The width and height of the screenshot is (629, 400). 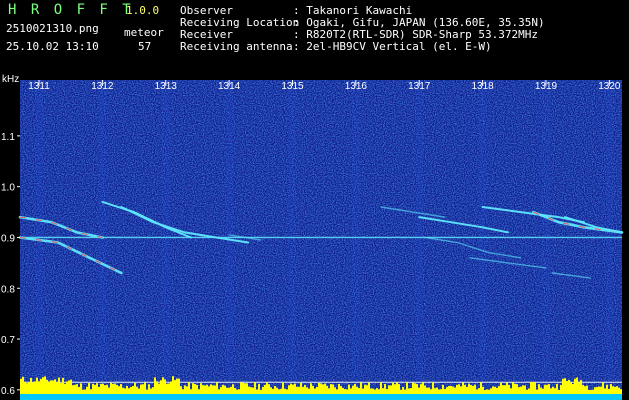 What do you see at coordinates (419, 86) in the screenshot?
I see `x-tick-label: 1317` at bounding box center [419, 86].